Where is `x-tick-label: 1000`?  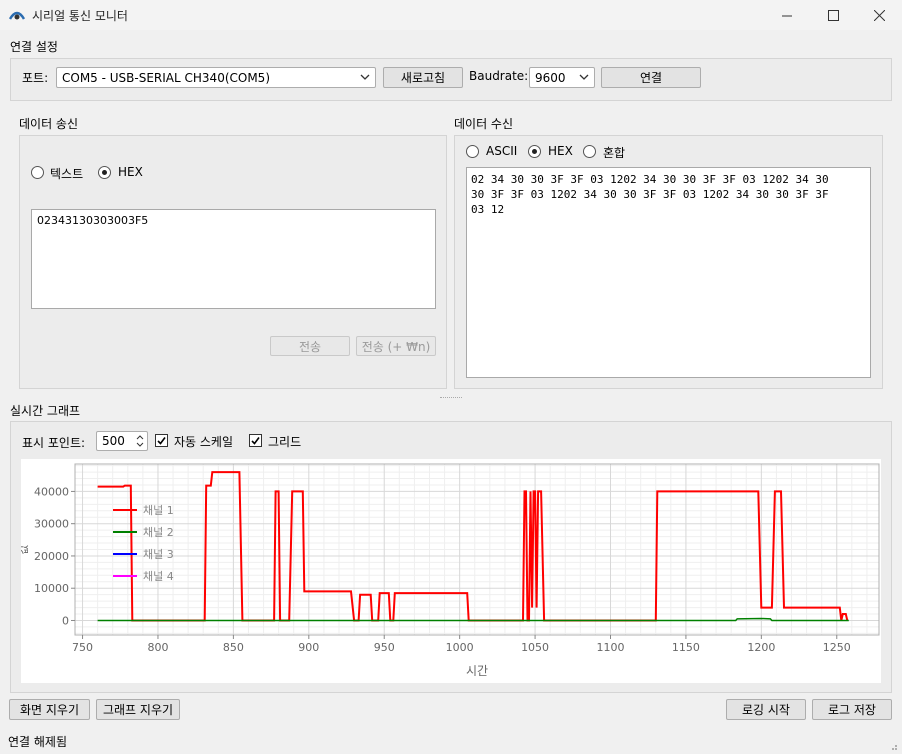 x-tick-label: 1000 is located at coordinates (460, 647).